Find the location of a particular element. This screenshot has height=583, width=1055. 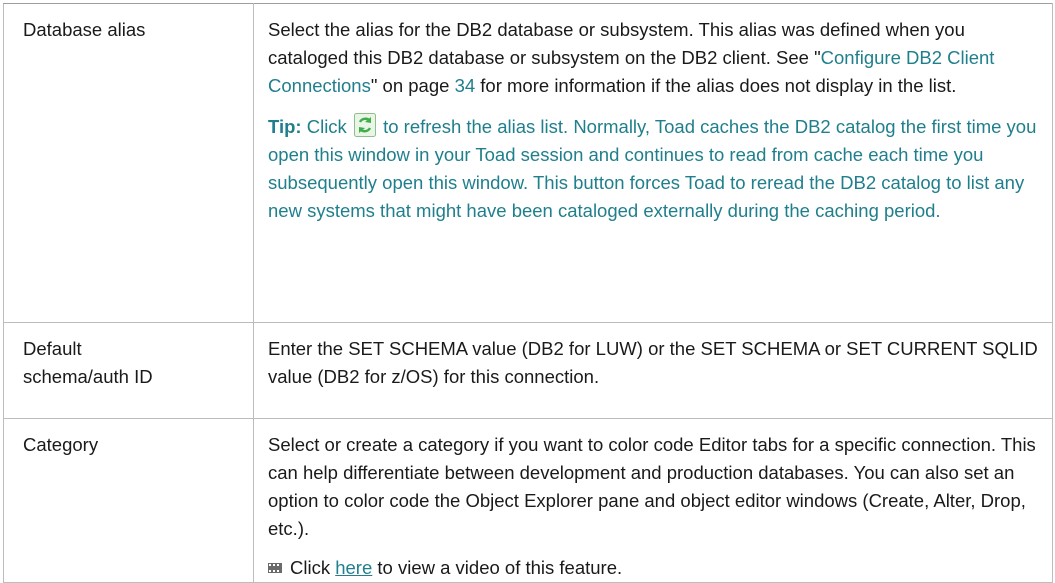

term-line: schema/auth ID is located at coordinates (88, 376).